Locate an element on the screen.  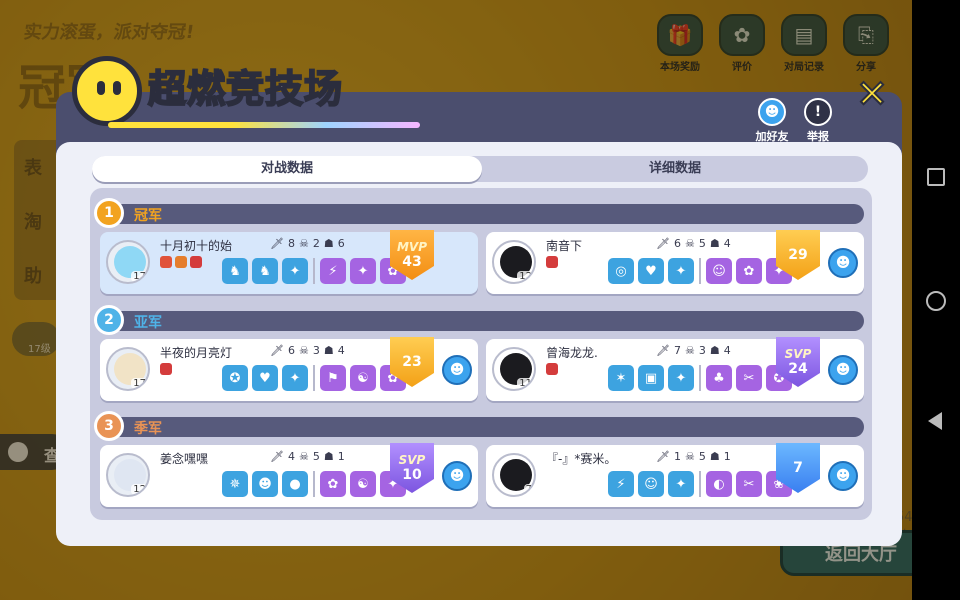
close-icon: ✕ is located at coordinates (872, 94).